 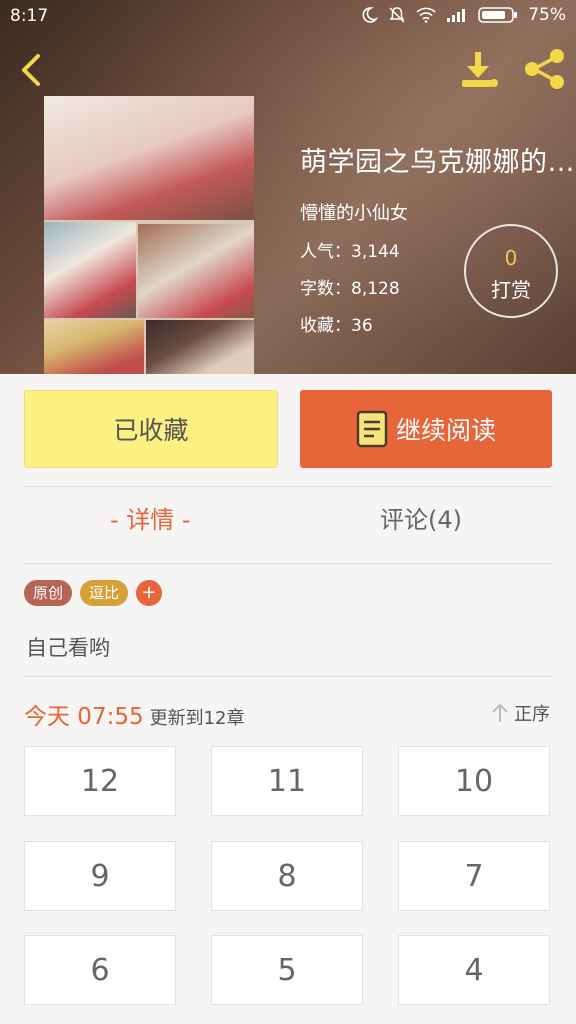 What do you see at coordinates (500, 712) in the screenshot?
I see `arrow-up-icon` at bounding box center [500, 712].